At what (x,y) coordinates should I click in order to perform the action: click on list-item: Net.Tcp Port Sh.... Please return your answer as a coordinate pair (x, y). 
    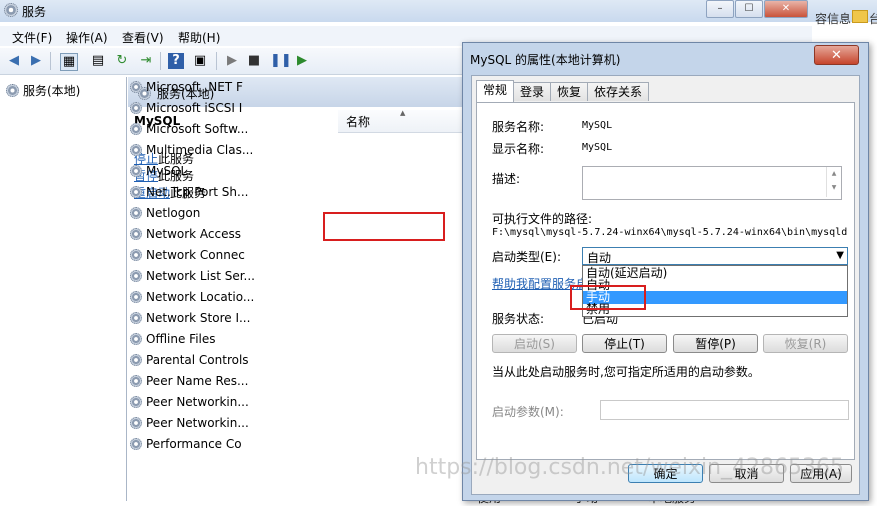
    Looking at the image, I should click on (189, 191).